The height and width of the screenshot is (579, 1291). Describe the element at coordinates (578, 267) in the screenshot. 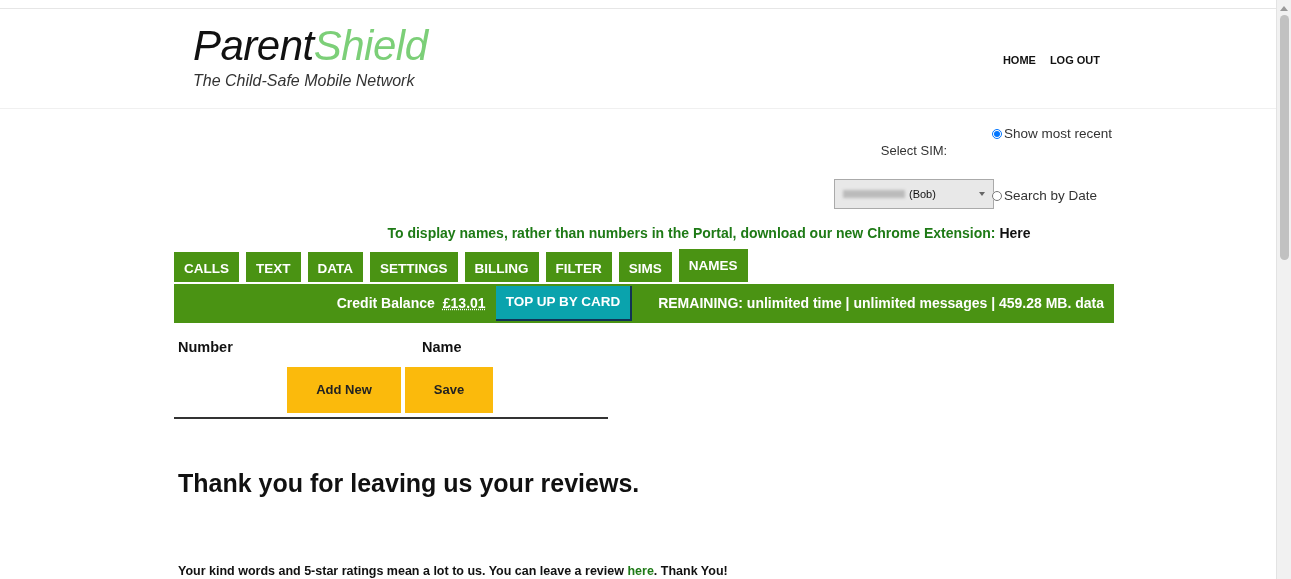

I see `tab: FILTER` at that location.